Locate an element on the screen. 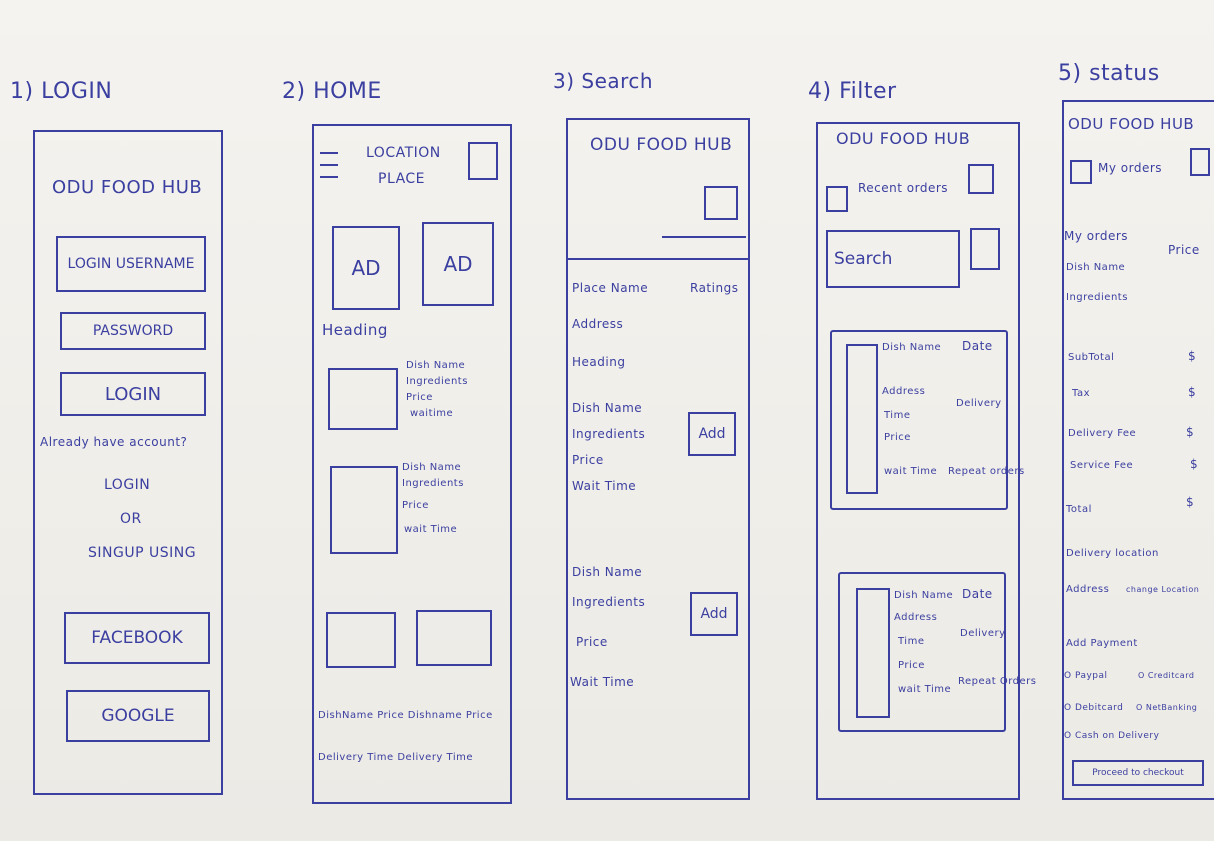 The width and height of the screenshot is (1214, 841). service-fee-value: $ is located at coordinates (1194, 464).